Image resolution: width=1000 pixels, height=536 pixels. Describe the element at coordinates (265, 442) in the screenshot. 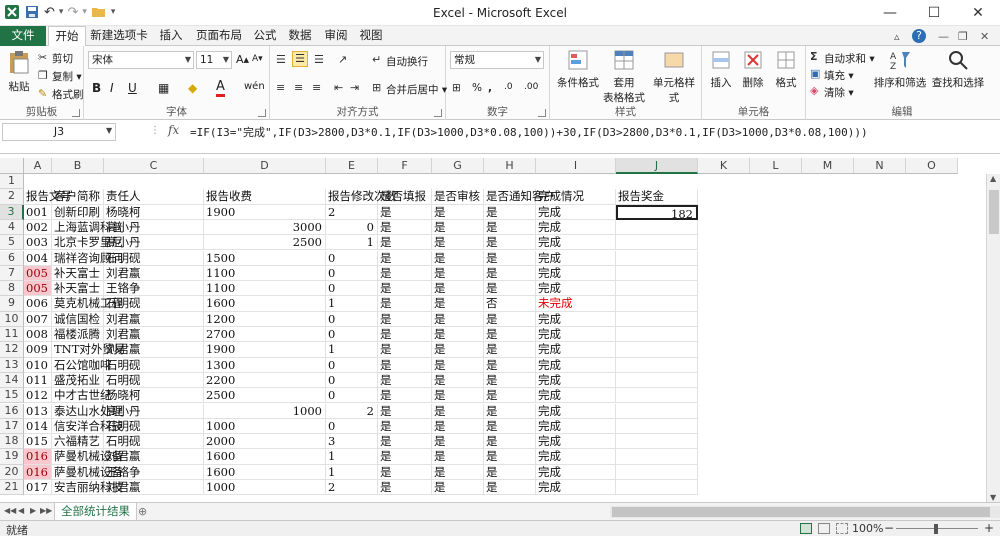

I see `cell-d18: 2000` at that location.